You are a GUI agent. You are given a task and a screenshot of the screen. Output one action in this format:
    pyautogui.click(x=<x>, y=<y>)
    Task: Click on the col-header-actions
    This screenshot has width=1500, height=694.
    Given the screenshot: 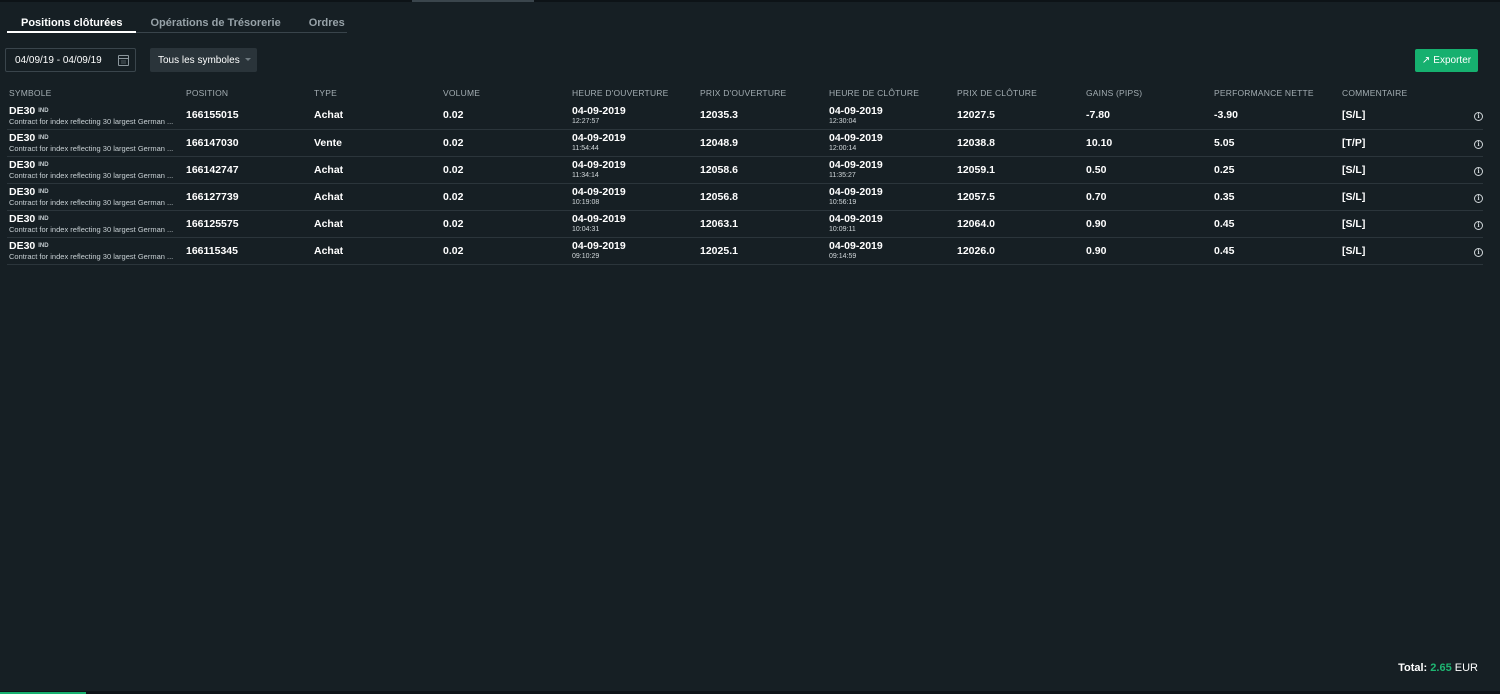 What is the action you would take?
    pyautogui.click(x=1461, y=93)
    